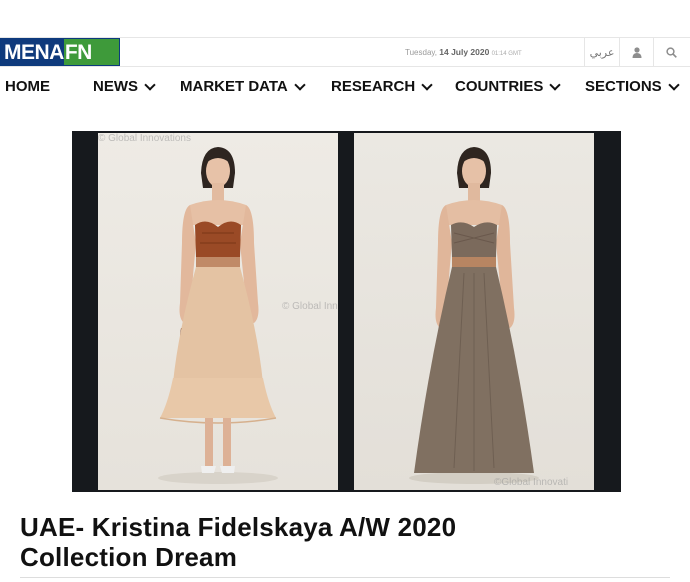  What do you see at coordinates (32, 52) in the screenshot?
I see `logo-mena-text: MENA` at bounding box center [32, 52].